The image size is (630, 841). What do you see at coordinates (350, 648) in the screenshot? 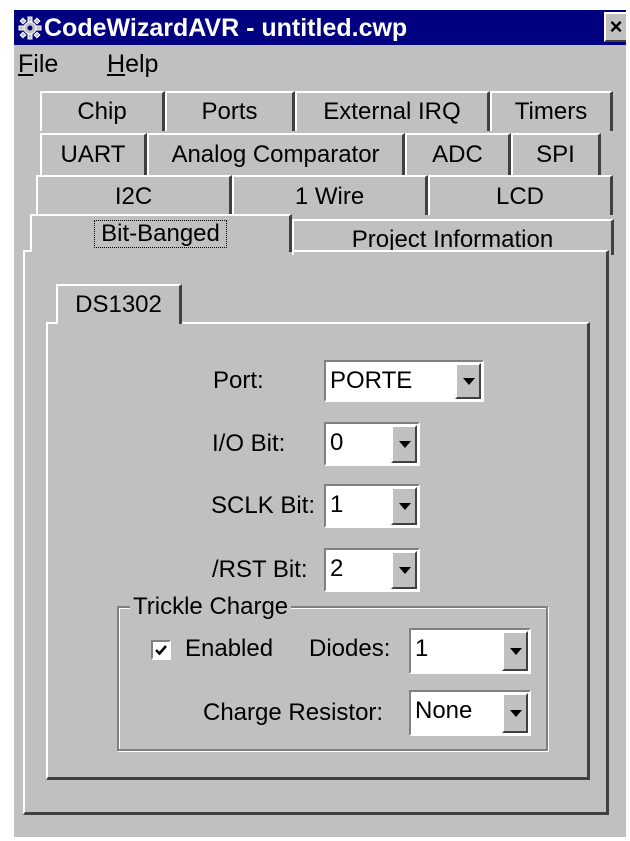
I see `diodes-label: Diodes:` at bounding box center [350, 648].